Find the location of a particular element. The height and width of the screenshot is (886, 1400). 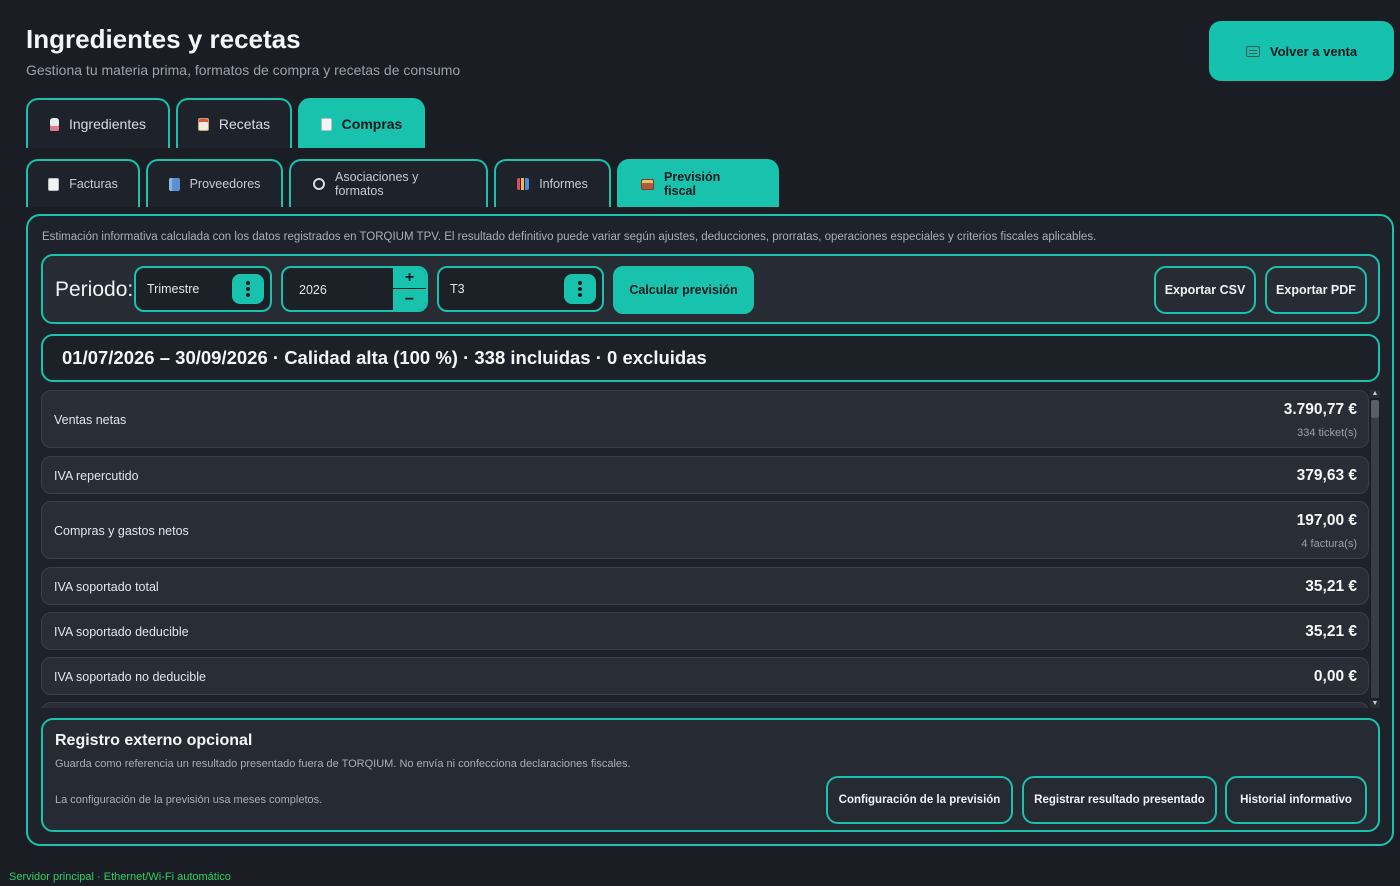

tab-label: Previsión fiscal is located at coordinates (692, 184).